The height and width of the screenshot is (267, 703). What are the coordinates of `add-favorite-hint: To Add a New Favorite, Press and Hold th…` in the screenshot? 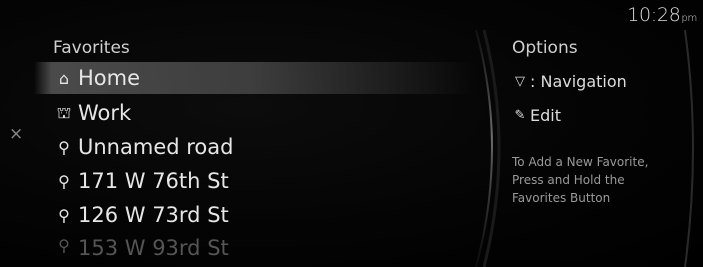 It's located at (580, 180).